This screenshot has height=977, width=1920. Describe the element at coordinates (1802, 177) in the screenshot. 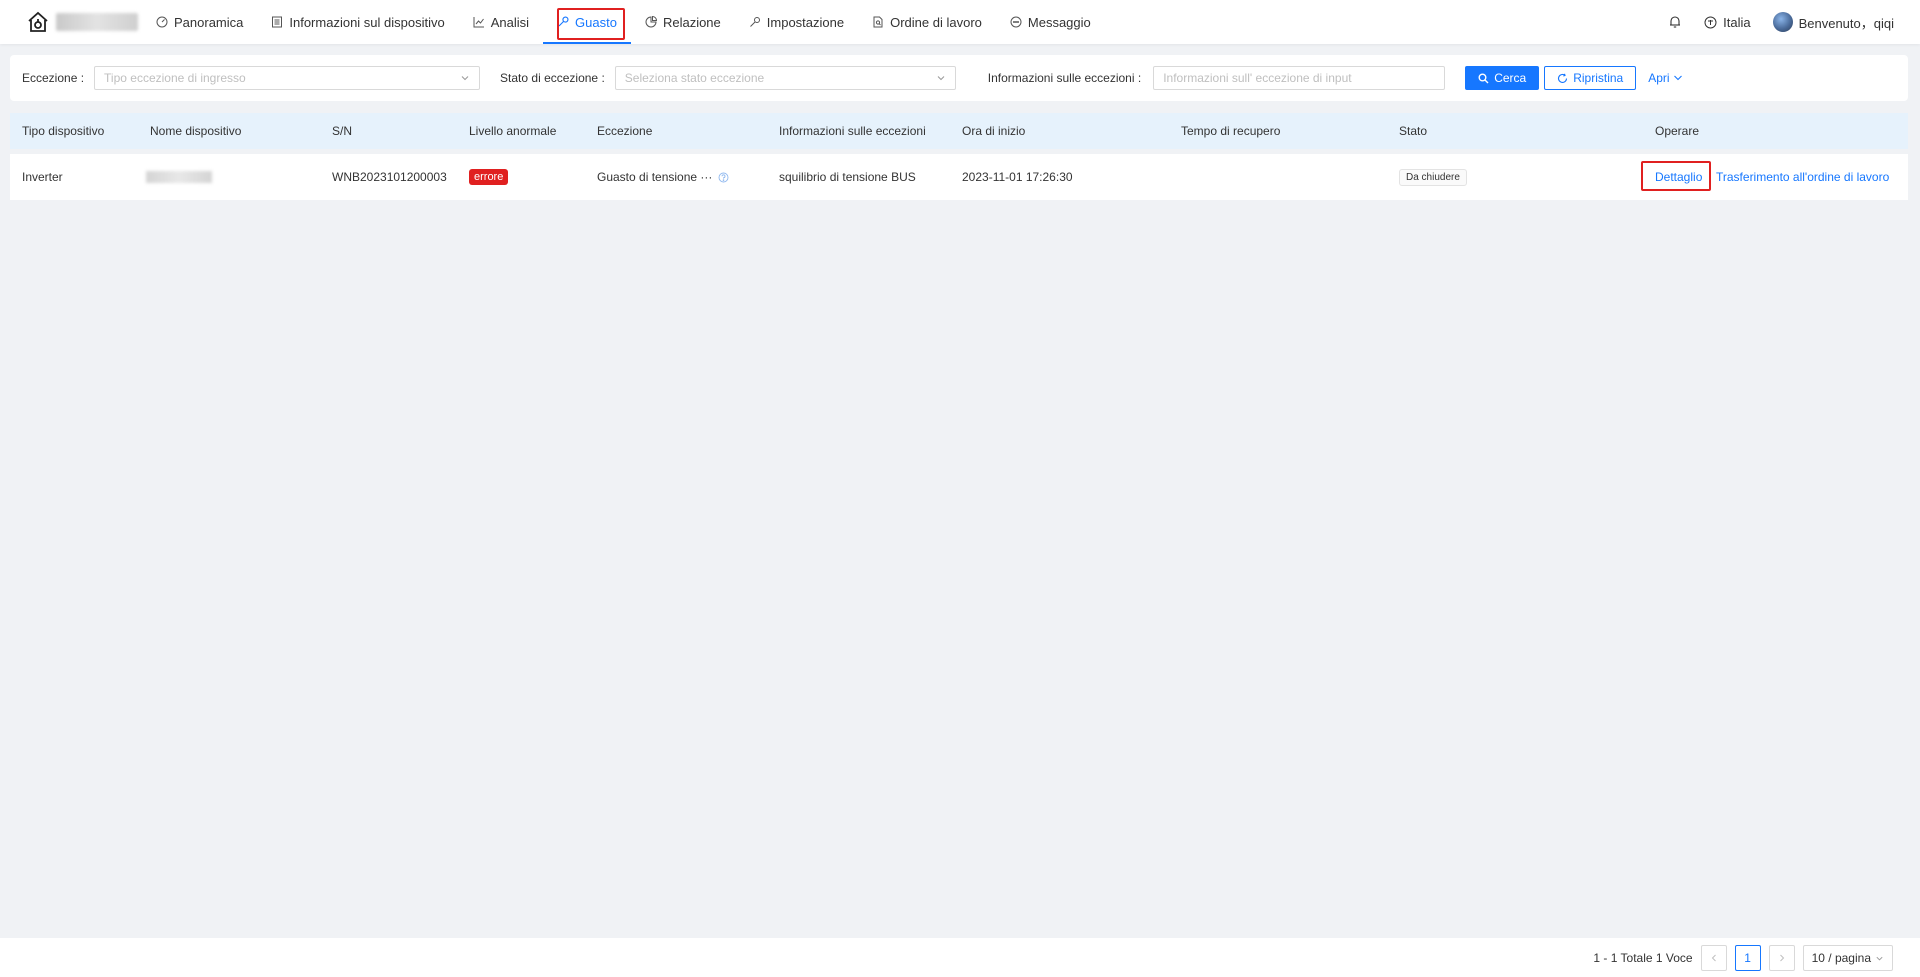

I see `transfer-to-work-order-link: Trasferimento all'ordine di lavoro` at that location.